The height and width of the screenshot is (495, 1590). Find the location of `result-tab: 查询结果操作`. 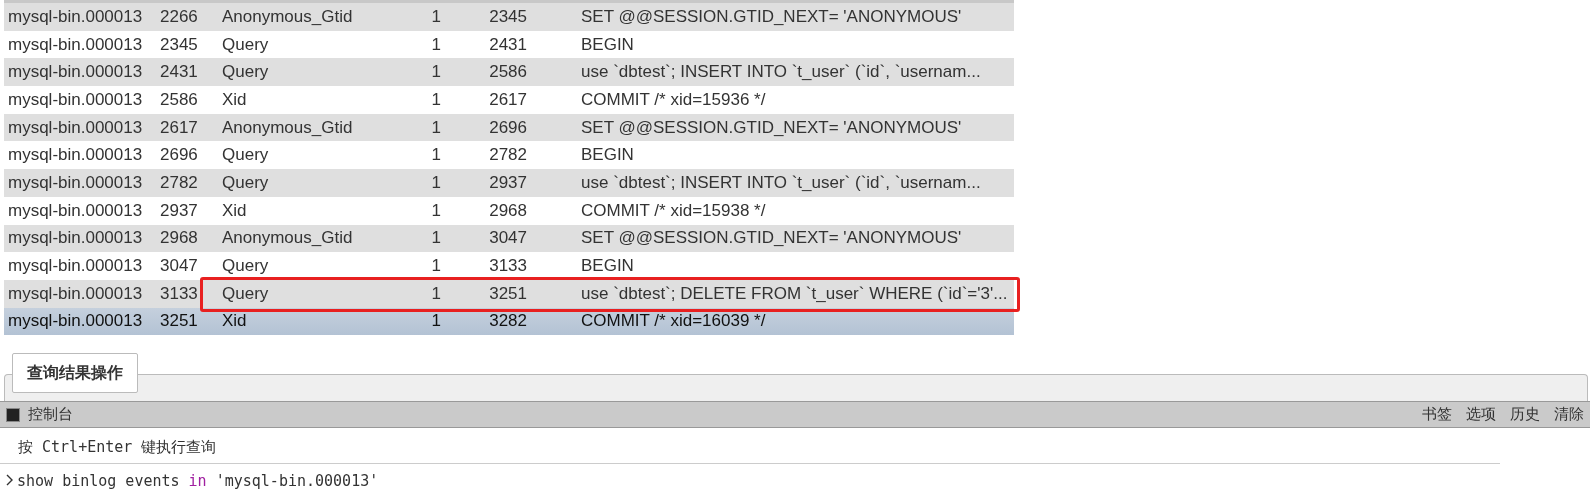

result-tab: 查询结果操作 is located at coordinates (75, 373).